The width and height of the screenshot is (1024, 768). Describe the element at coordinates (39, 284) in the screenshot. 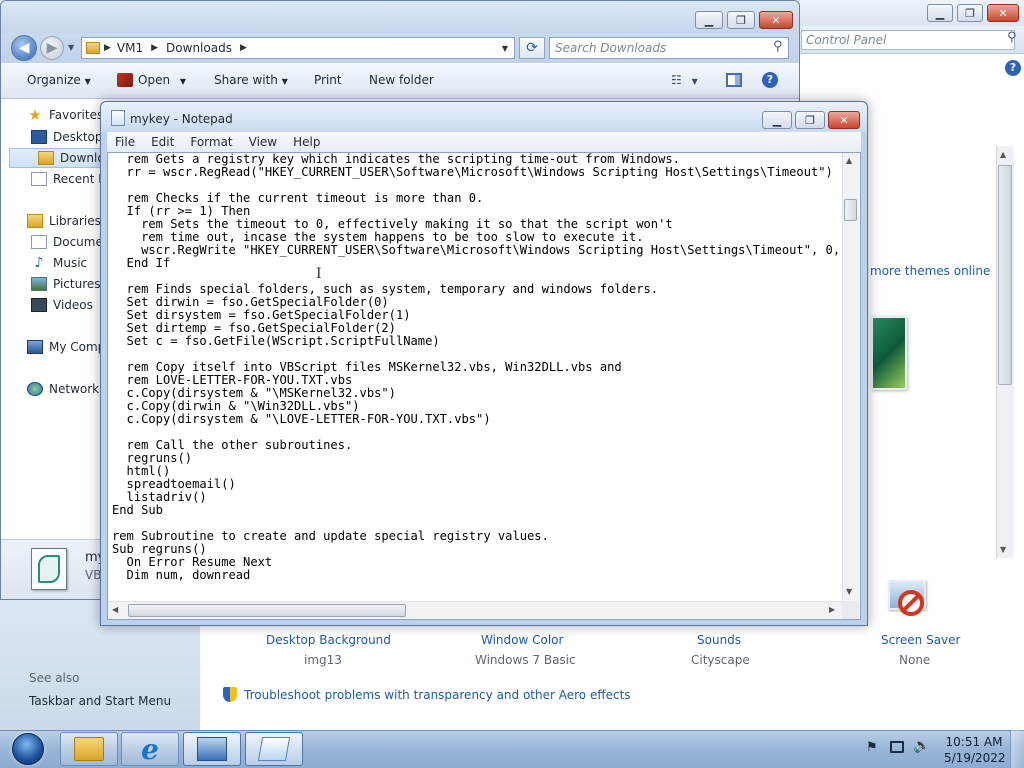

I see `pictures-icon` at that location.